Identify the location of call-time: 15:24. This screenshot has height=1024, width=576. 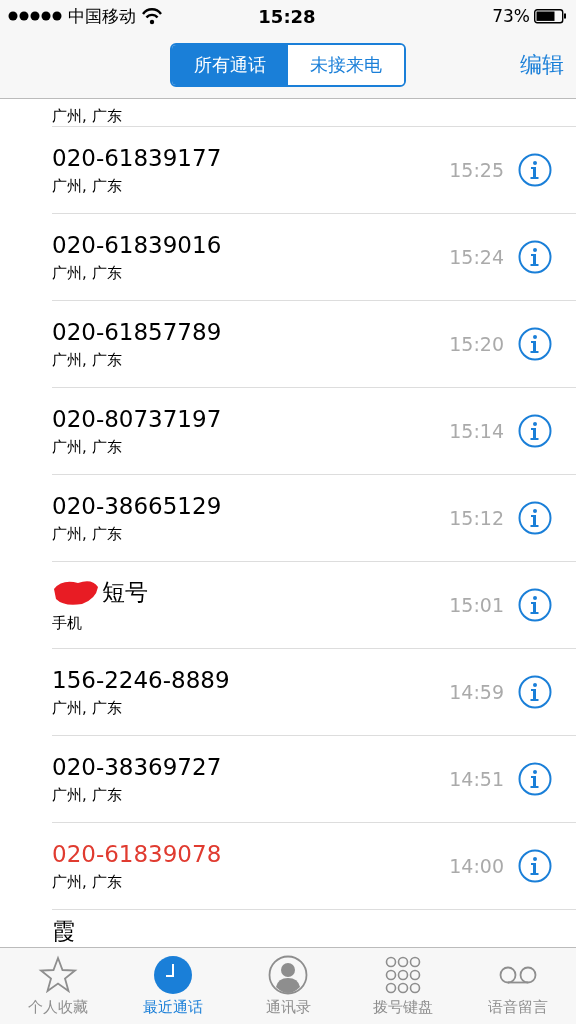
(476, 257).